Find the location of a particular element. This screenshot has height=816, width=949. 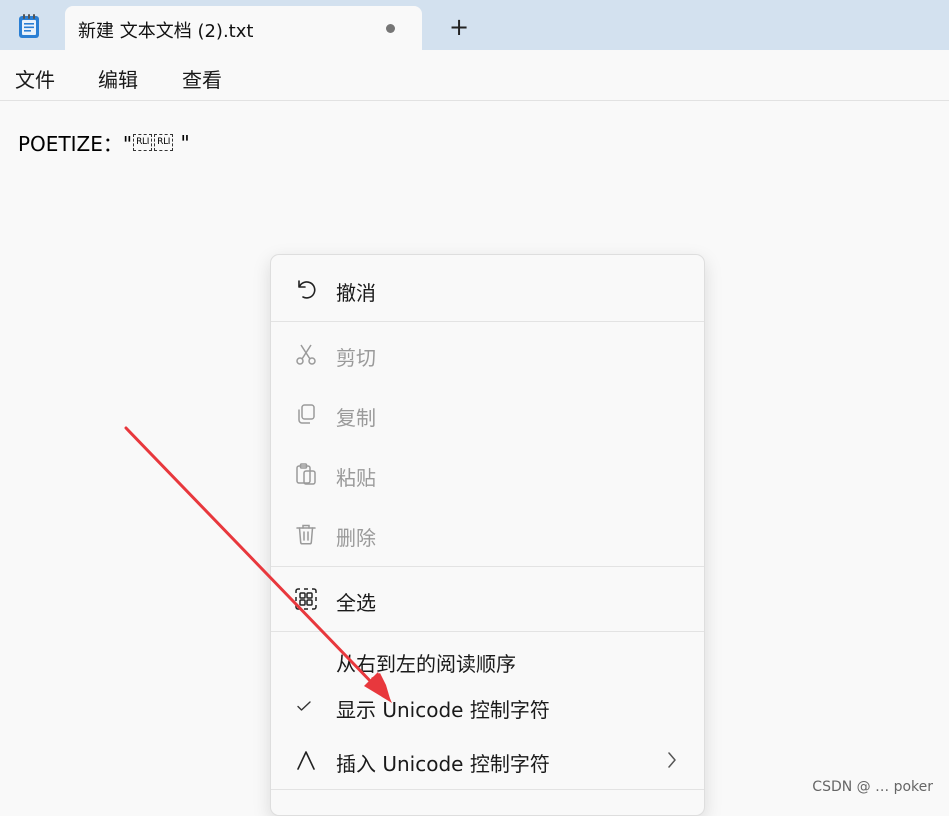

menu-item-insert-unicode-control-char: 插入 Unicode 控制字符 is located at coordinates (487, 761).